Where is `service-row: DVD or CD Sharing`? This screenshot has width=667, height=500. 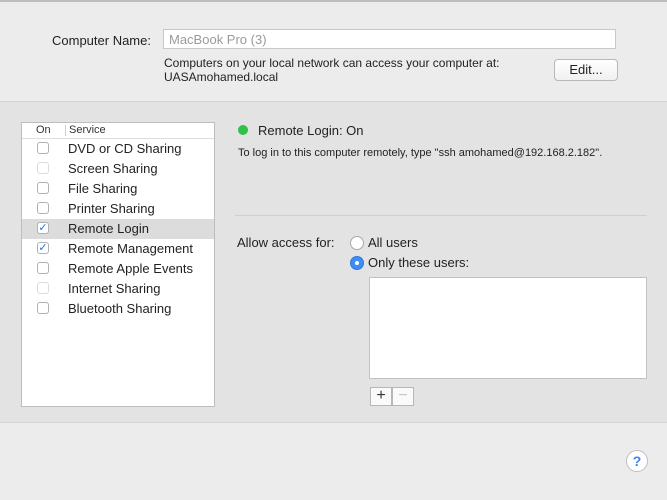
service-row: DVD or CD Sharing is located at coordinates (118, 149).